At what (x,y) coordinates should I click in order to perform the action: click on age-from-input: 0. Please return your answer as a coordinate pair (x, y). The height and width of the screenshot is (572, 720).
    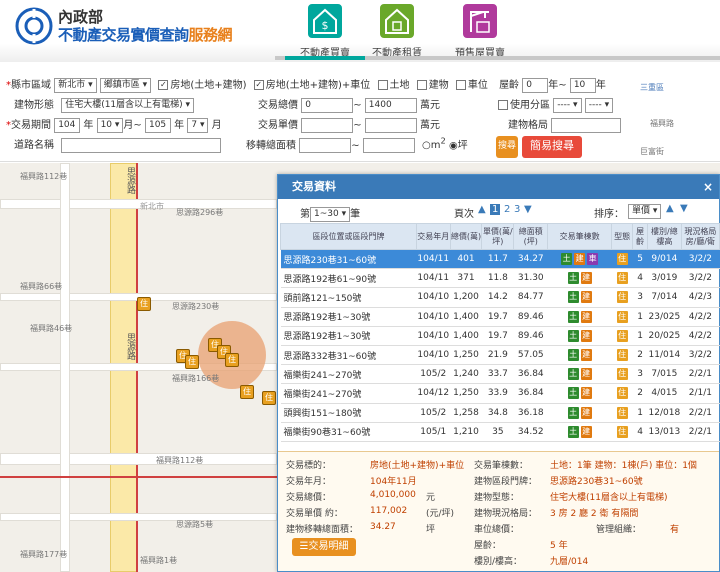
    Looking at the image, I should click on (535, 85).